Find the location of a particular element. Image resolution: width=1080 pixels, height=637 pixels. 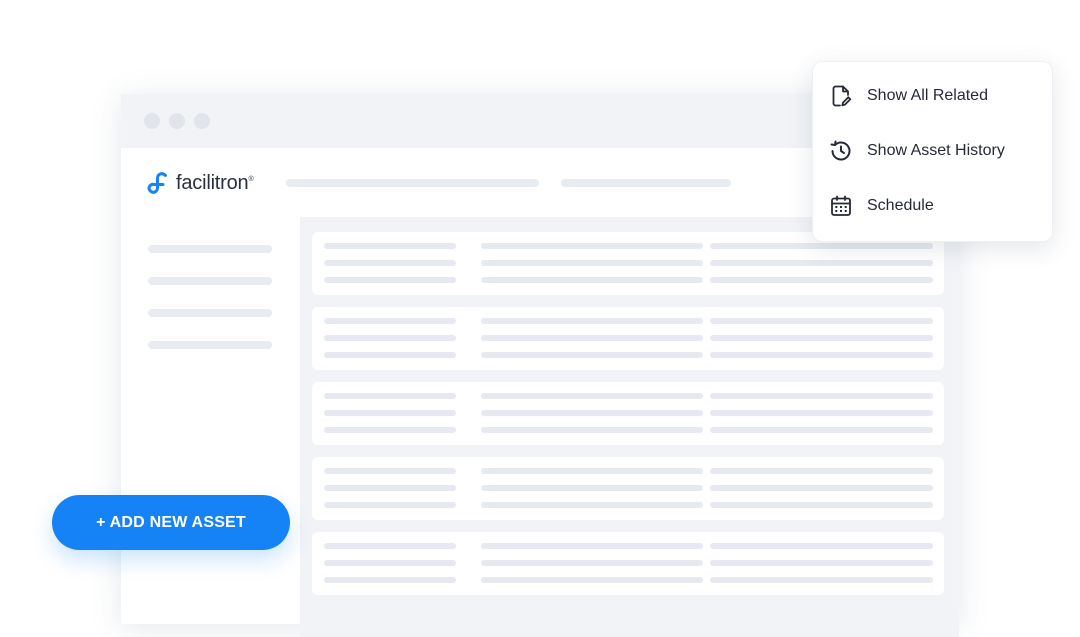

menu-item-label: Show All Related is located at coordinates (927, 95).